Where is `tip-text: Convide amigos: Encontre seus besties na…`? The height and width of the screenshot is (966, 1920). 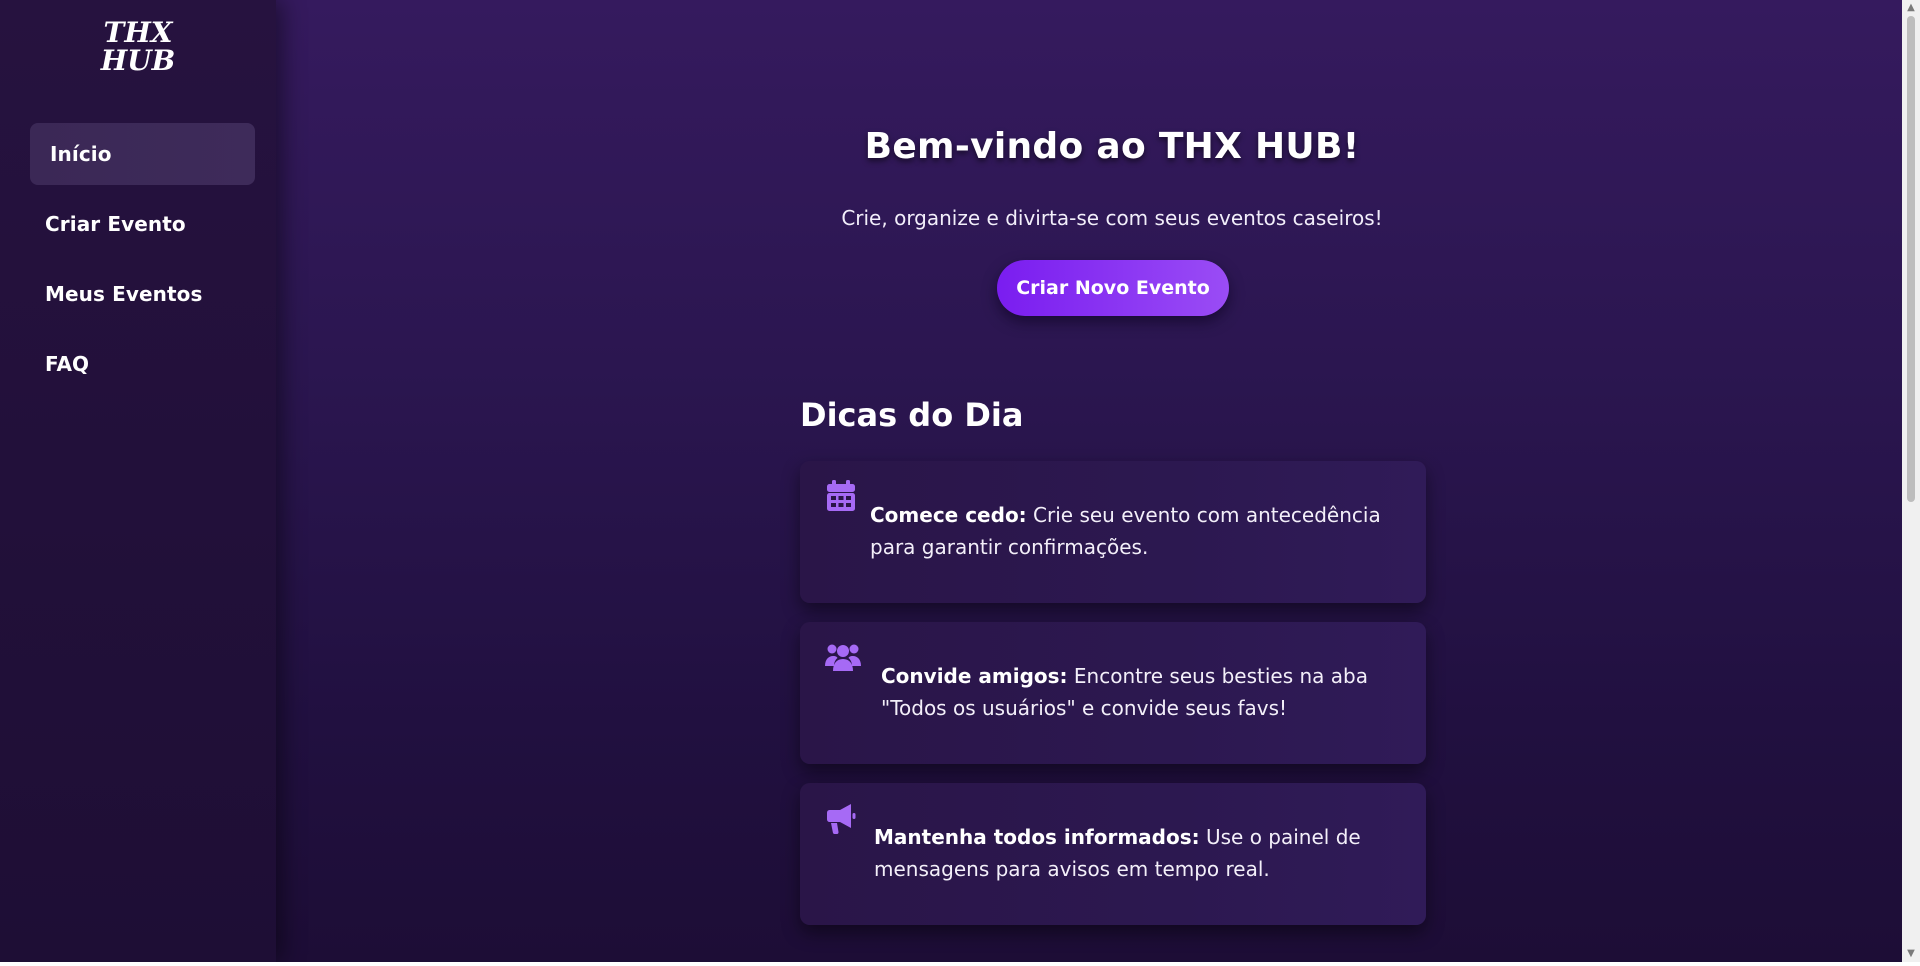
tip-text: Convide amigos: Encontre seus besties na… is located at coordinates (1138, 692).